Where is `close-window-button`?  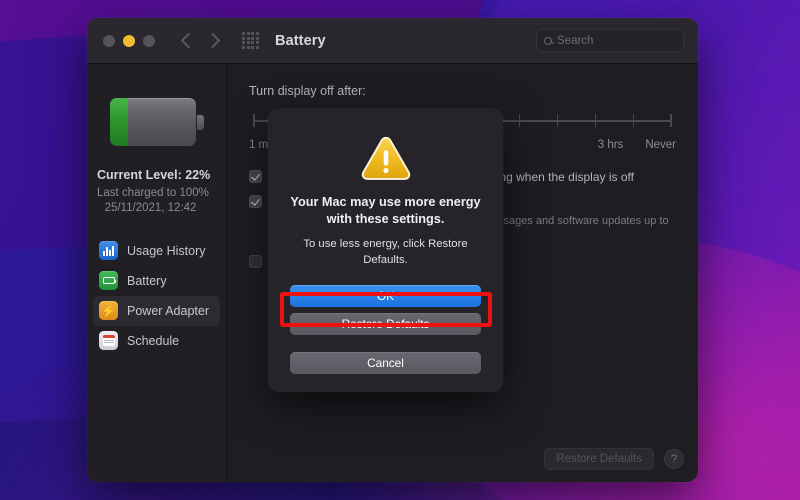
close-window-button is located at coordinates (109, 40).